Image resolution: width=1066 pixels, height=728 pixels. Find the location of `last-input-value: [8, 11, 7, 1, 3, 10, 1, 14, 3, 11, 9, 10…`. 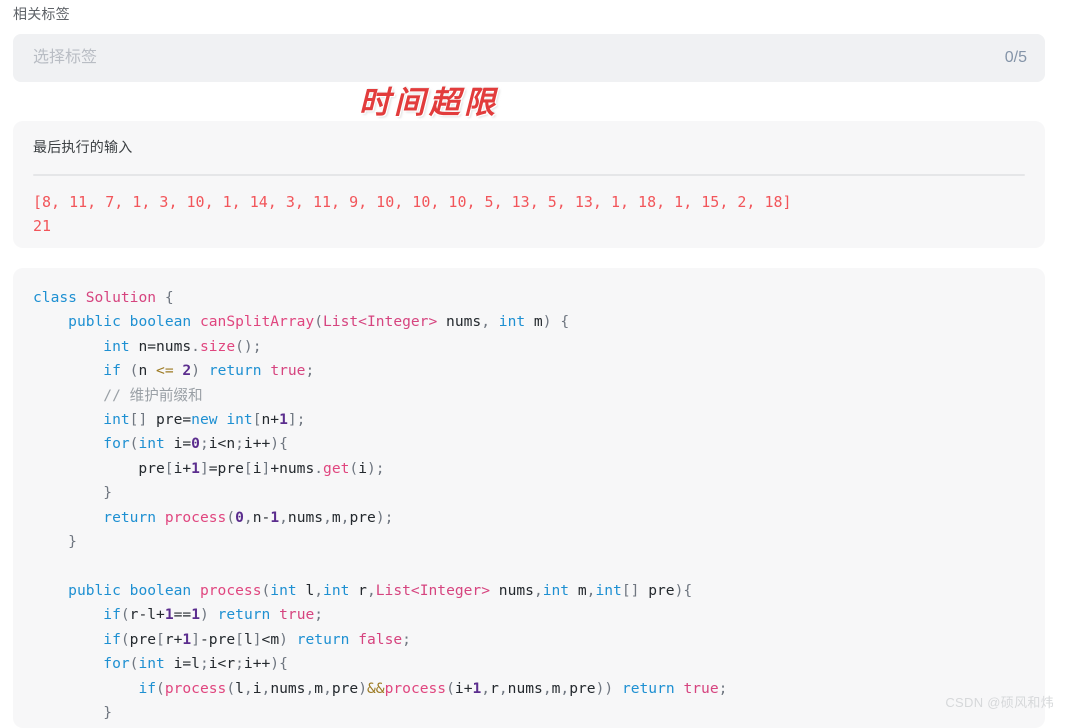

last-input-value: [8, 11, 7, 1, 3, 10, 1, 14, 3, 11, 9, 10… is located at coordinates (412, 214).